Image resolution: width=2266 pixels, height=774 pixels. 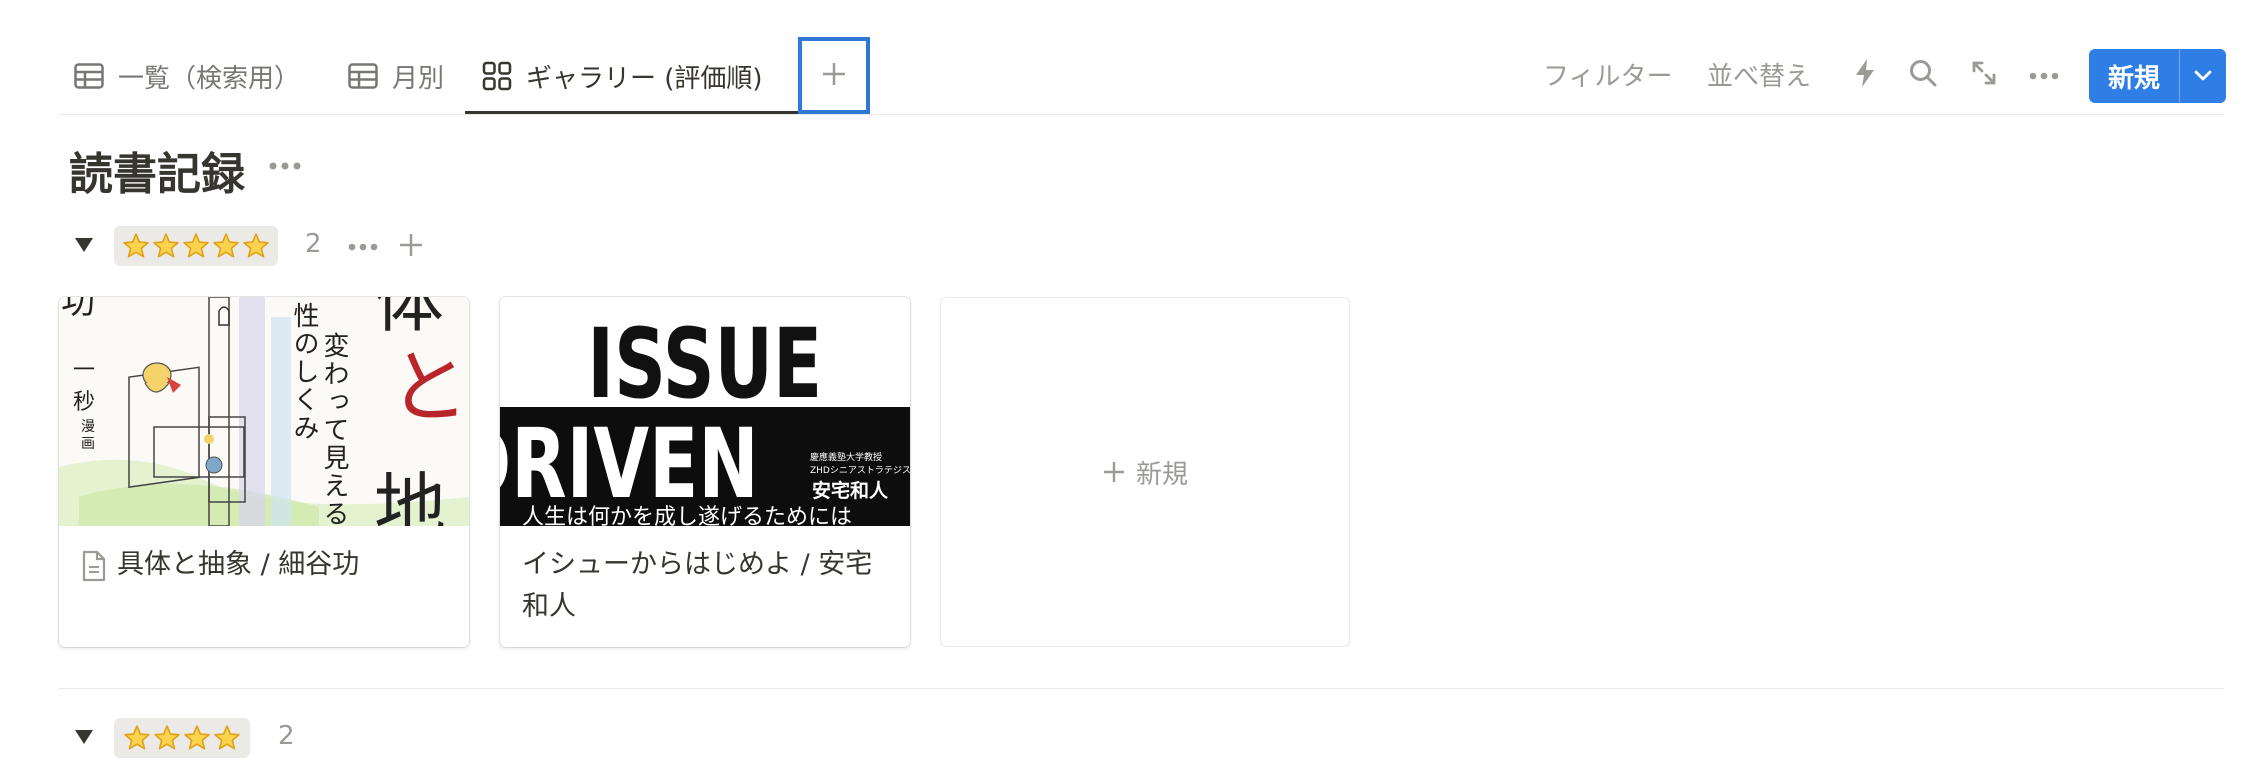 I want to click on card-title: 具体と抽象 / 細谷功, so click(x=264, y=569).